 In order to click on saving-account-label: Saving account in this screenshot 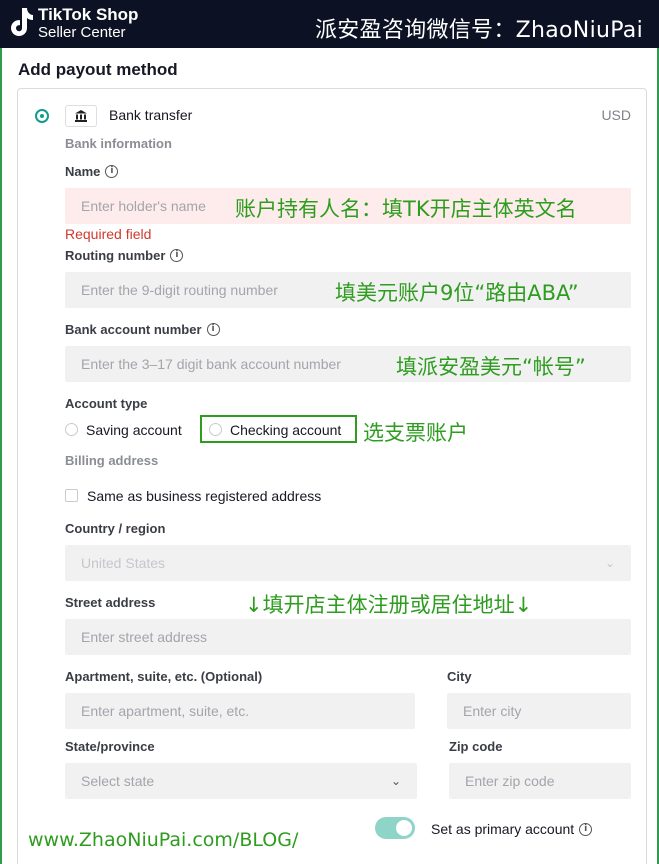, I will do `click(134, 430)`.